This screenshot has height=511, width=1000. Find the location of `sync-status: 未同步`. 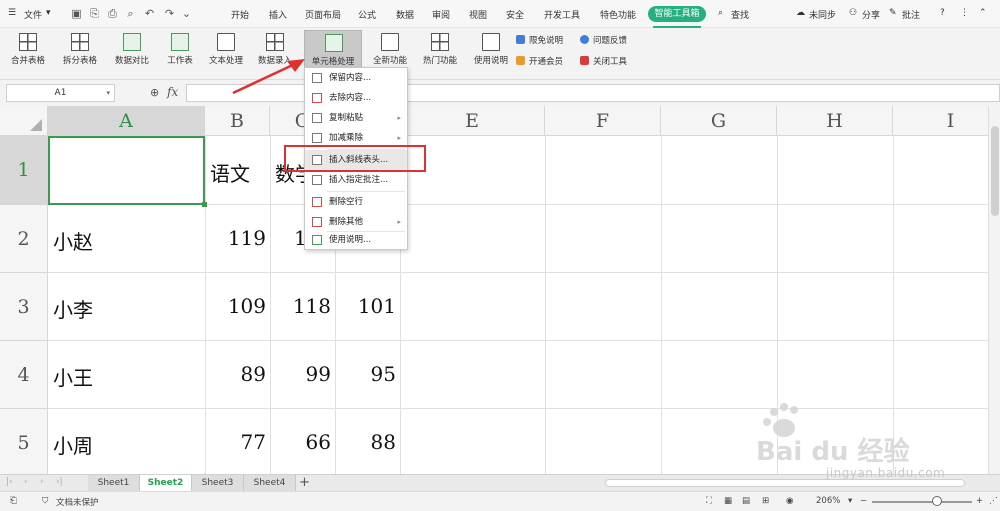

sync-status: 未同步 is located at coordinates (822, 14).